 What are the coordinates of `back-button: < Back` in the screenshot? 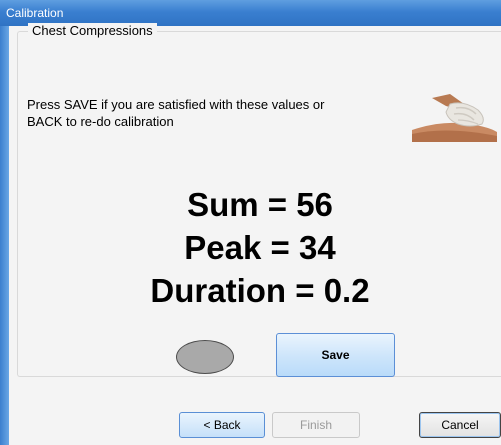 It's located at (222, 425).